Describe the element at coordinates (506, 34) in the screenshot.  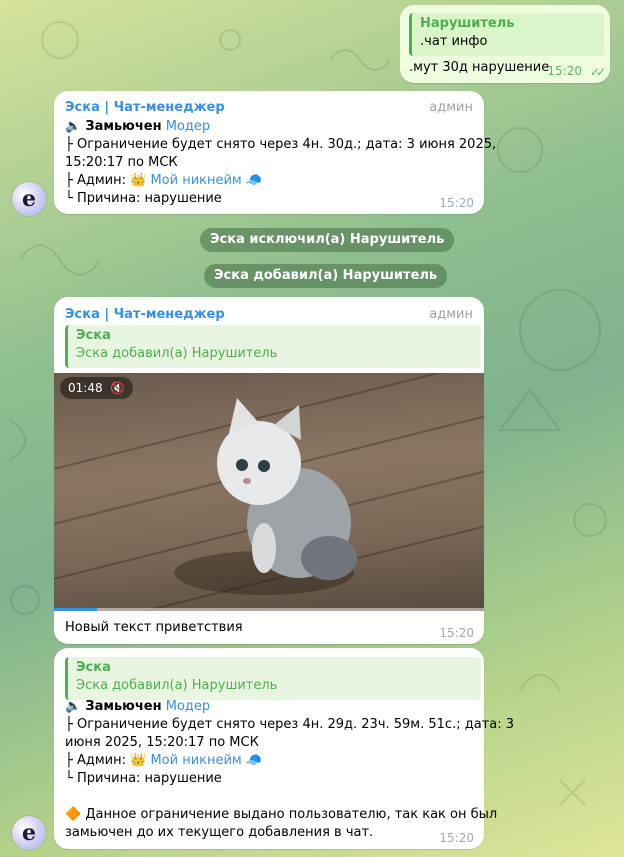
I see `reply-quote: Нарушитель .чат инфо` at that location.